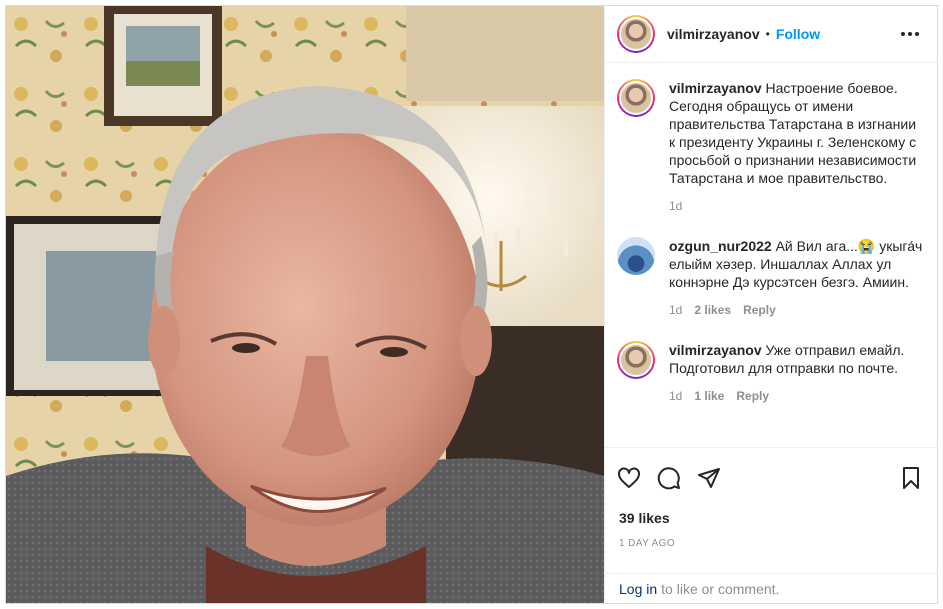 The image size is (943, 609). Describe the element at coordinates (771, 518) in the screenshot. I see `likes-count: 39 likes` at that location.